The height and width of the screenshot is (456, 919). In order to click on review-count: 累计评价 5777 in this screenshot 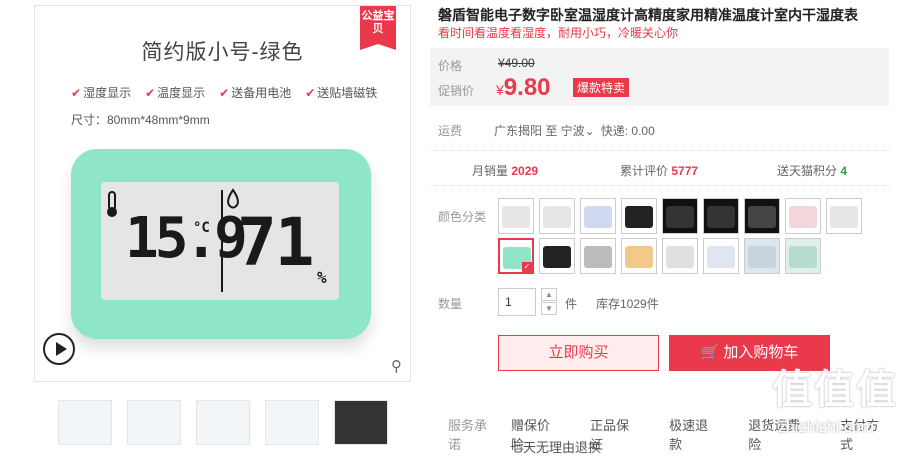, I will do `click(659, 170)`.